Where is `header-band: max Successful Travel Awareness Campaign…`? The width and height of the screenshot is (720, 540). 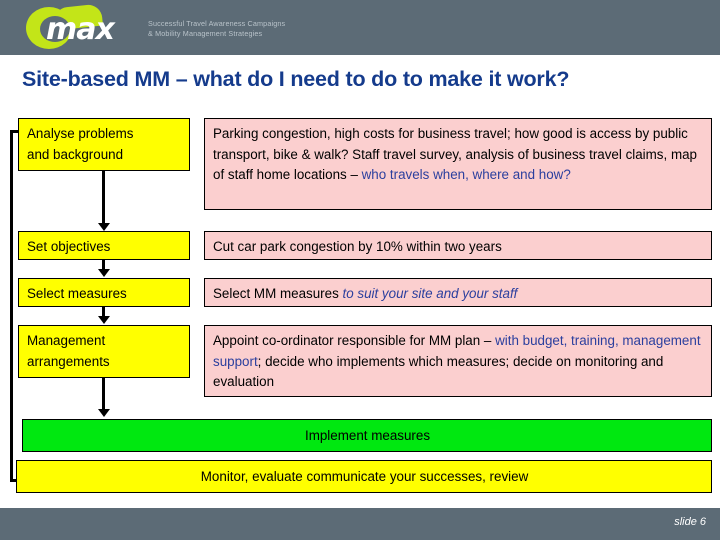 header-band: max Successful Travel Awareness Campaign… is located at coordinates (360, 27).